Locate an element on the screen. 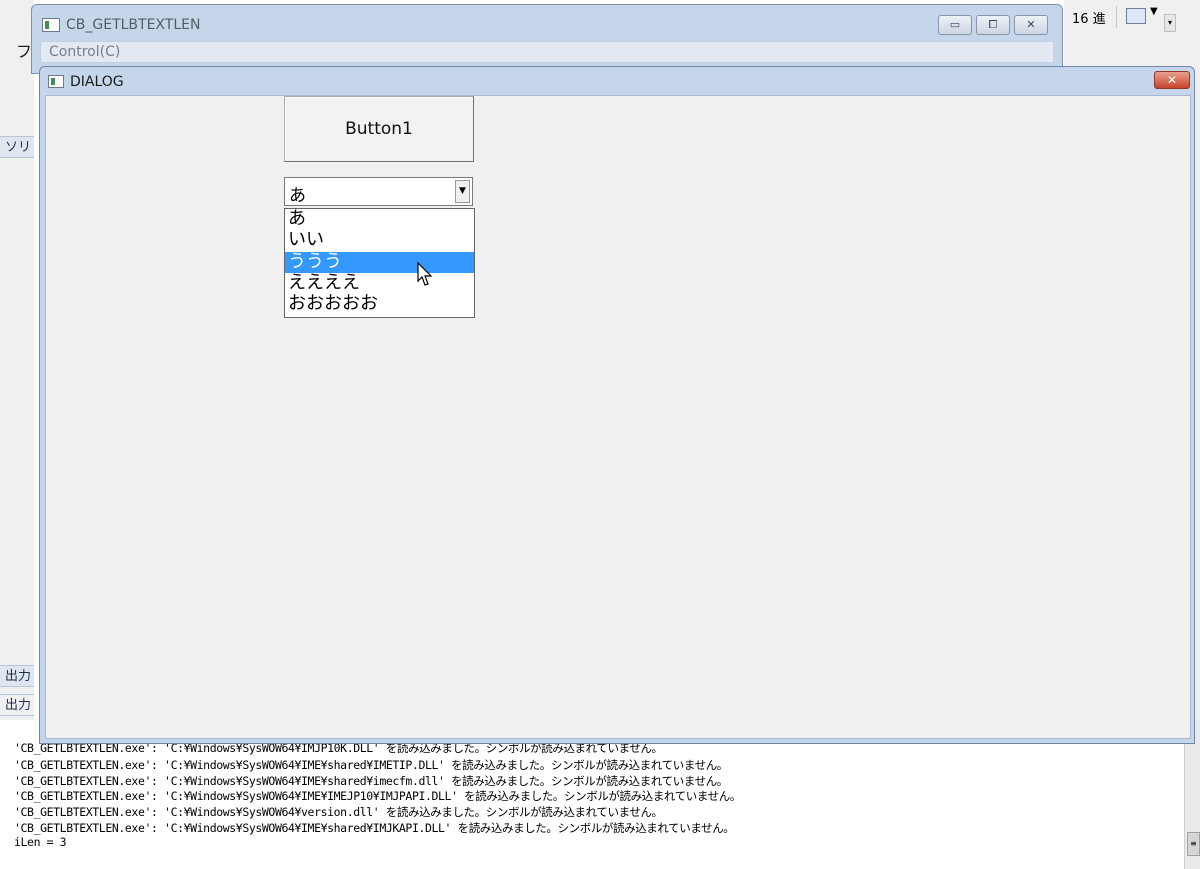 Image resolution: width=1200 pixels, height=869 pixels. window-app-icon is located at coordinates (51, 25).